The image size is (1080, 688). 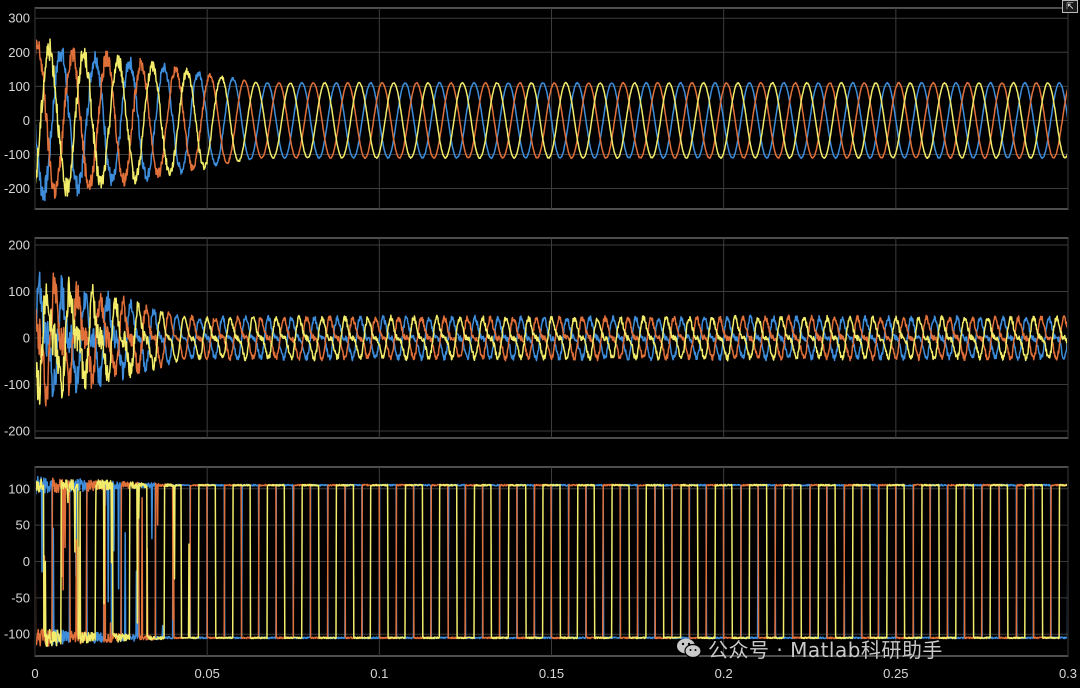 What do you see at coordinates (724, 673) in the screenshot?
I see `x-tick-label: 0.2` at bounding box center [724, 673].